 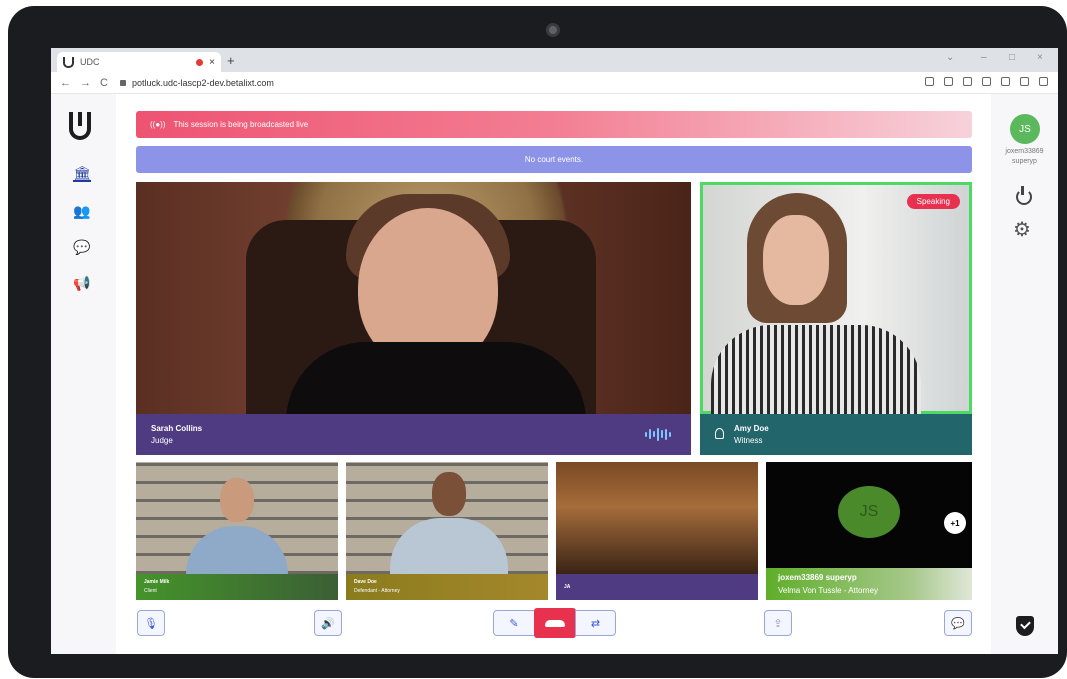 I want to click on hang-up-button, so click(x=555, y=623).